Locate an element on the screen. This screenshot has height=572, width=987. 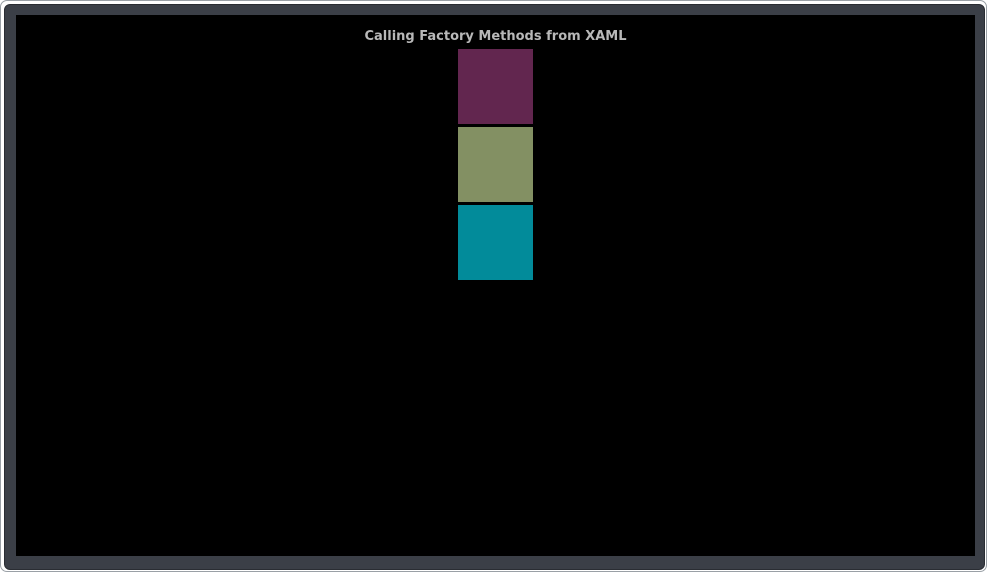
color-box-olive-green is located at coordinates (495, 164).